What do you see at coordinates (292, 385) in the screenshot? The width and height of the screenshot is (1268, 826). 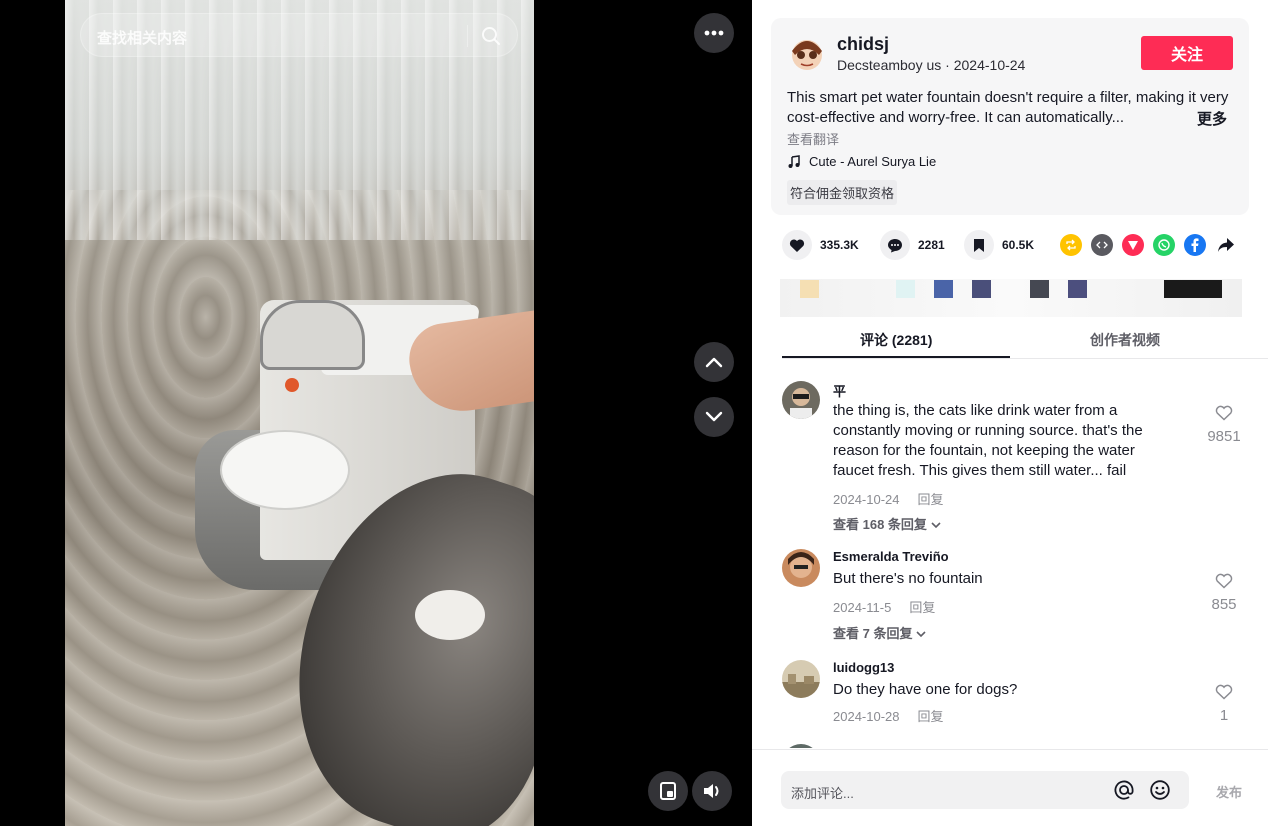 I see `fountain-led` at bounding box center [292, 385].